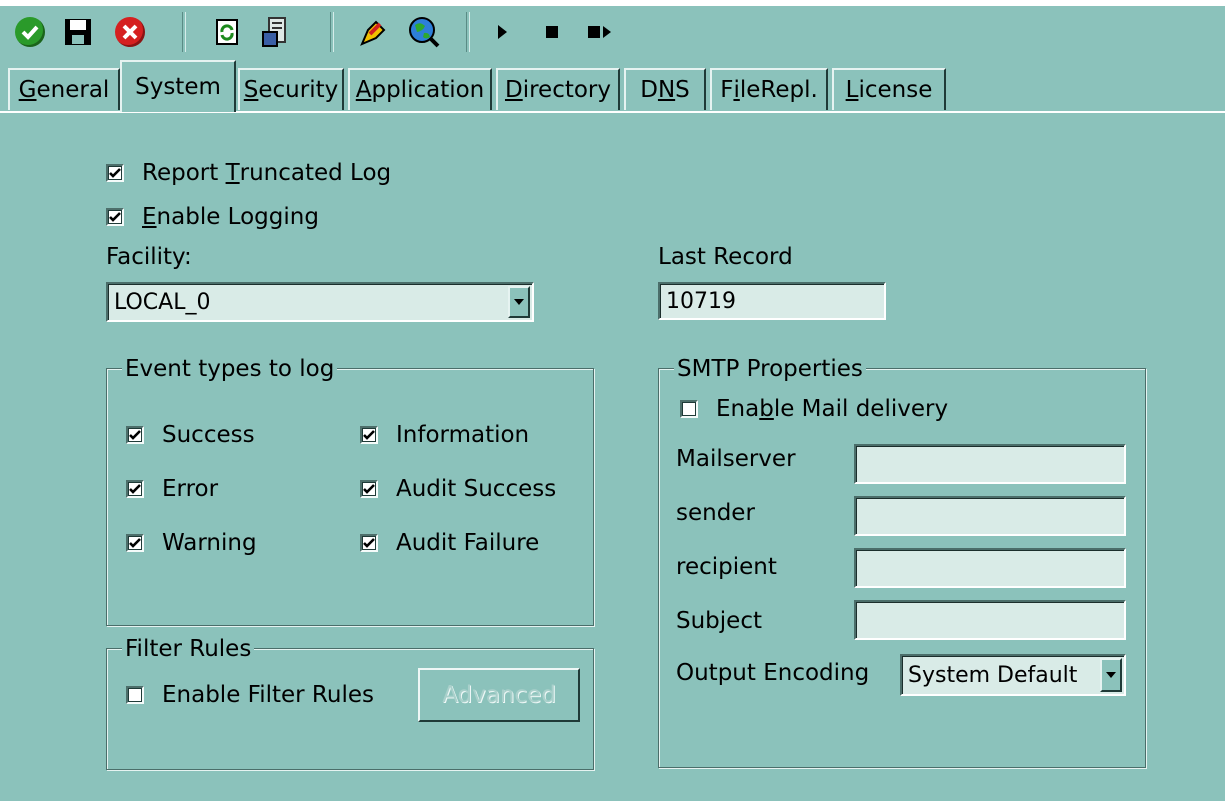  I want to click on checkbox-label: nable Logging, so click(237, 217).